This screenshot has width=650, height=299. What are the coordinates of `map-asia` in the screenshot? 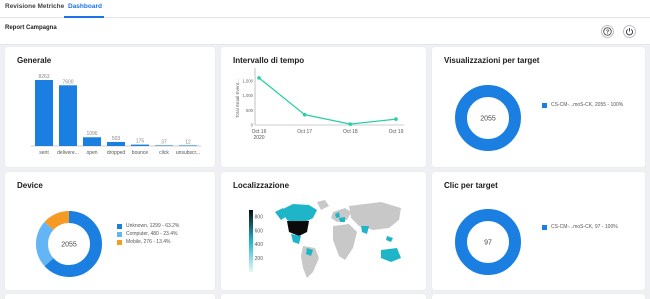 It's located at (375, 216).